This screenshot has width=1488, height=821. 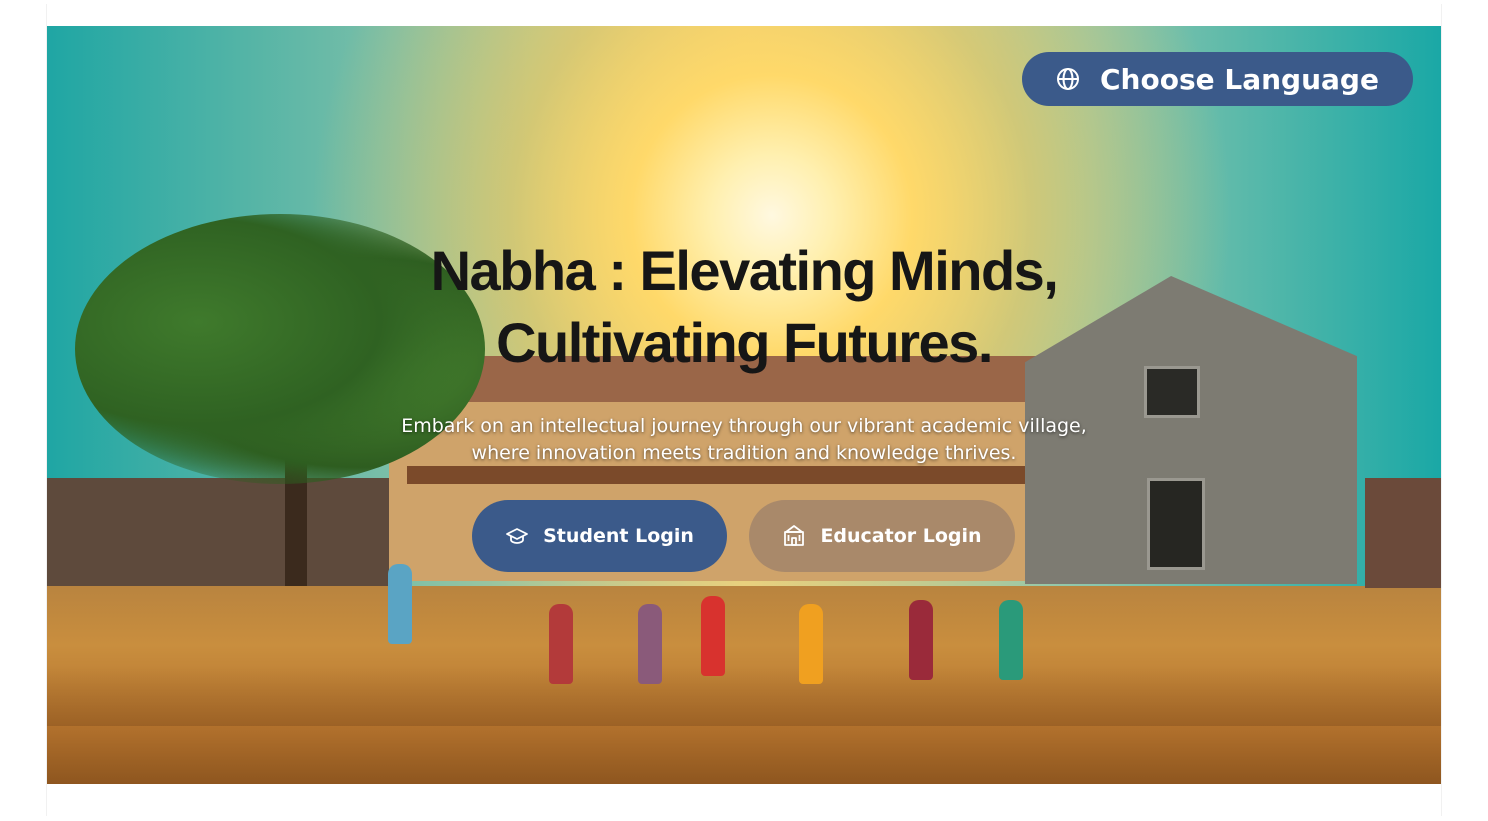 What do you see at coordinates (517, 536) in the screenshot?
I see `graduation-cap-icon` at bounding box center [517, 536].